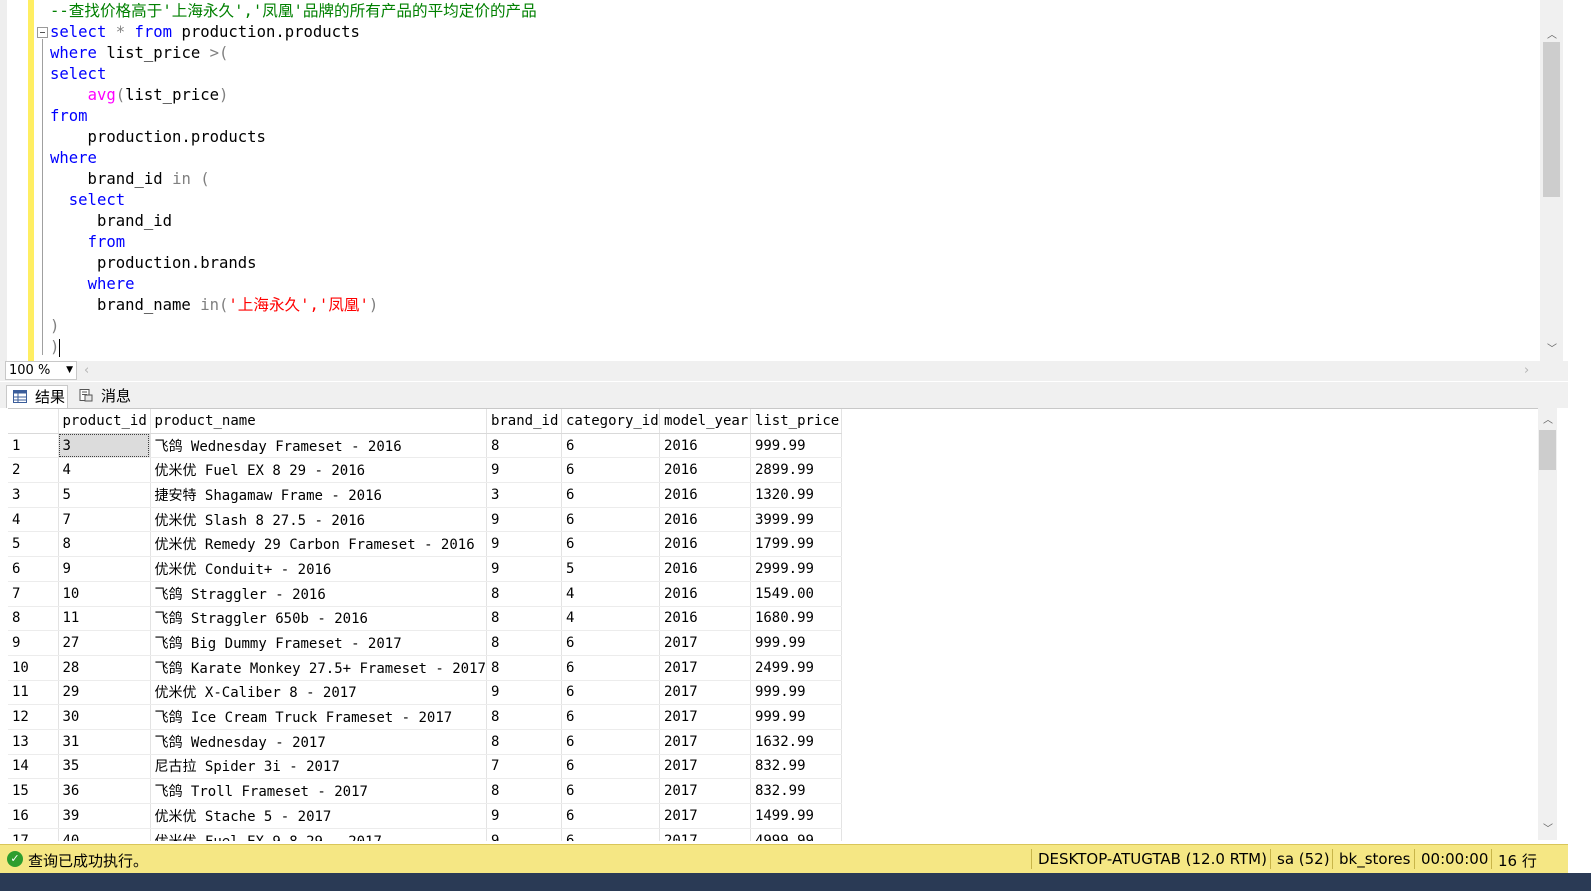 This screenshot has width=1591, height=891. I want to click on column-header: category_id, so click(610, 421).